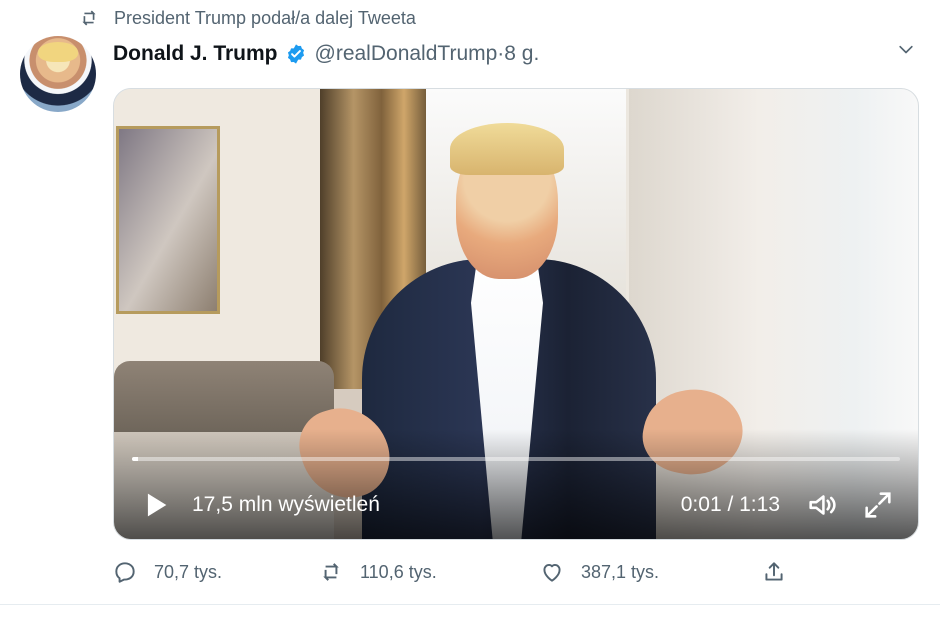 This screenshot has width=940, height=626. What do you see at coordinates (516, 459) in the screenshot?
I see `video-progress-bar` at bounding box center [516, 459].